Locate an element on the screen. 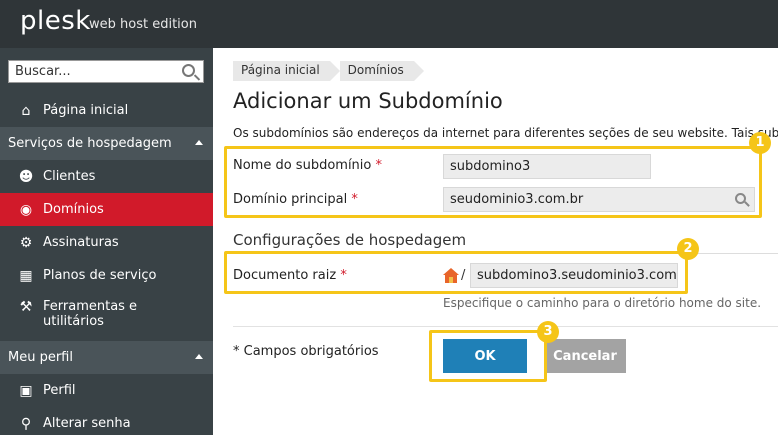  sidebar-item-tools: ⚒ Ferramentas e utilitários is located at coordinates (106, 315).